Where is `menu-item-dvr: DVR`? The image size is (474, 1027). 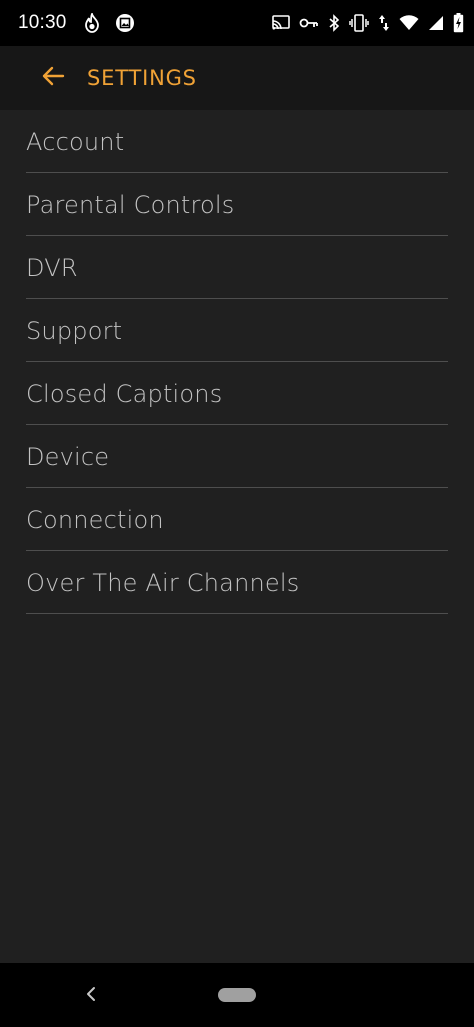
menu-item-dvr: DVR is located at coordinates (237, 267).